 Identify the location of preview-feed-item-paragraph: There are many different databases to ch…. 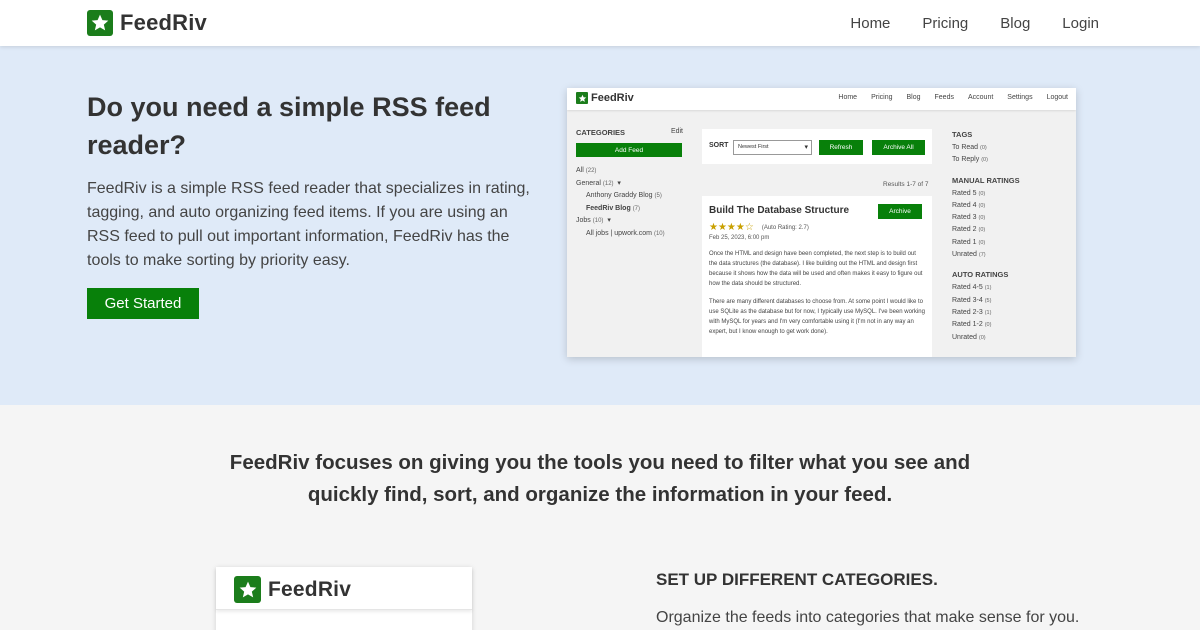
(817, 317).